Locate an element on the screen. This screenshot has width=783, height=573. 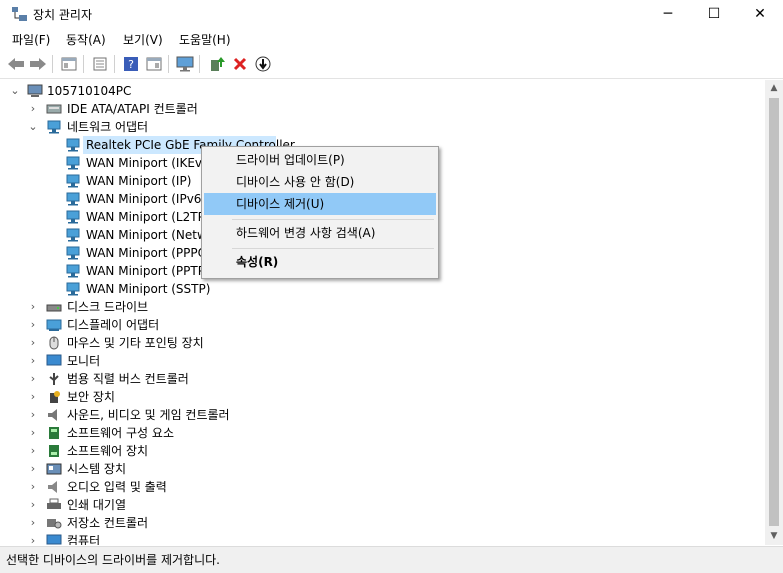
category-label: 모니터 is located at coordinates (84, 361).